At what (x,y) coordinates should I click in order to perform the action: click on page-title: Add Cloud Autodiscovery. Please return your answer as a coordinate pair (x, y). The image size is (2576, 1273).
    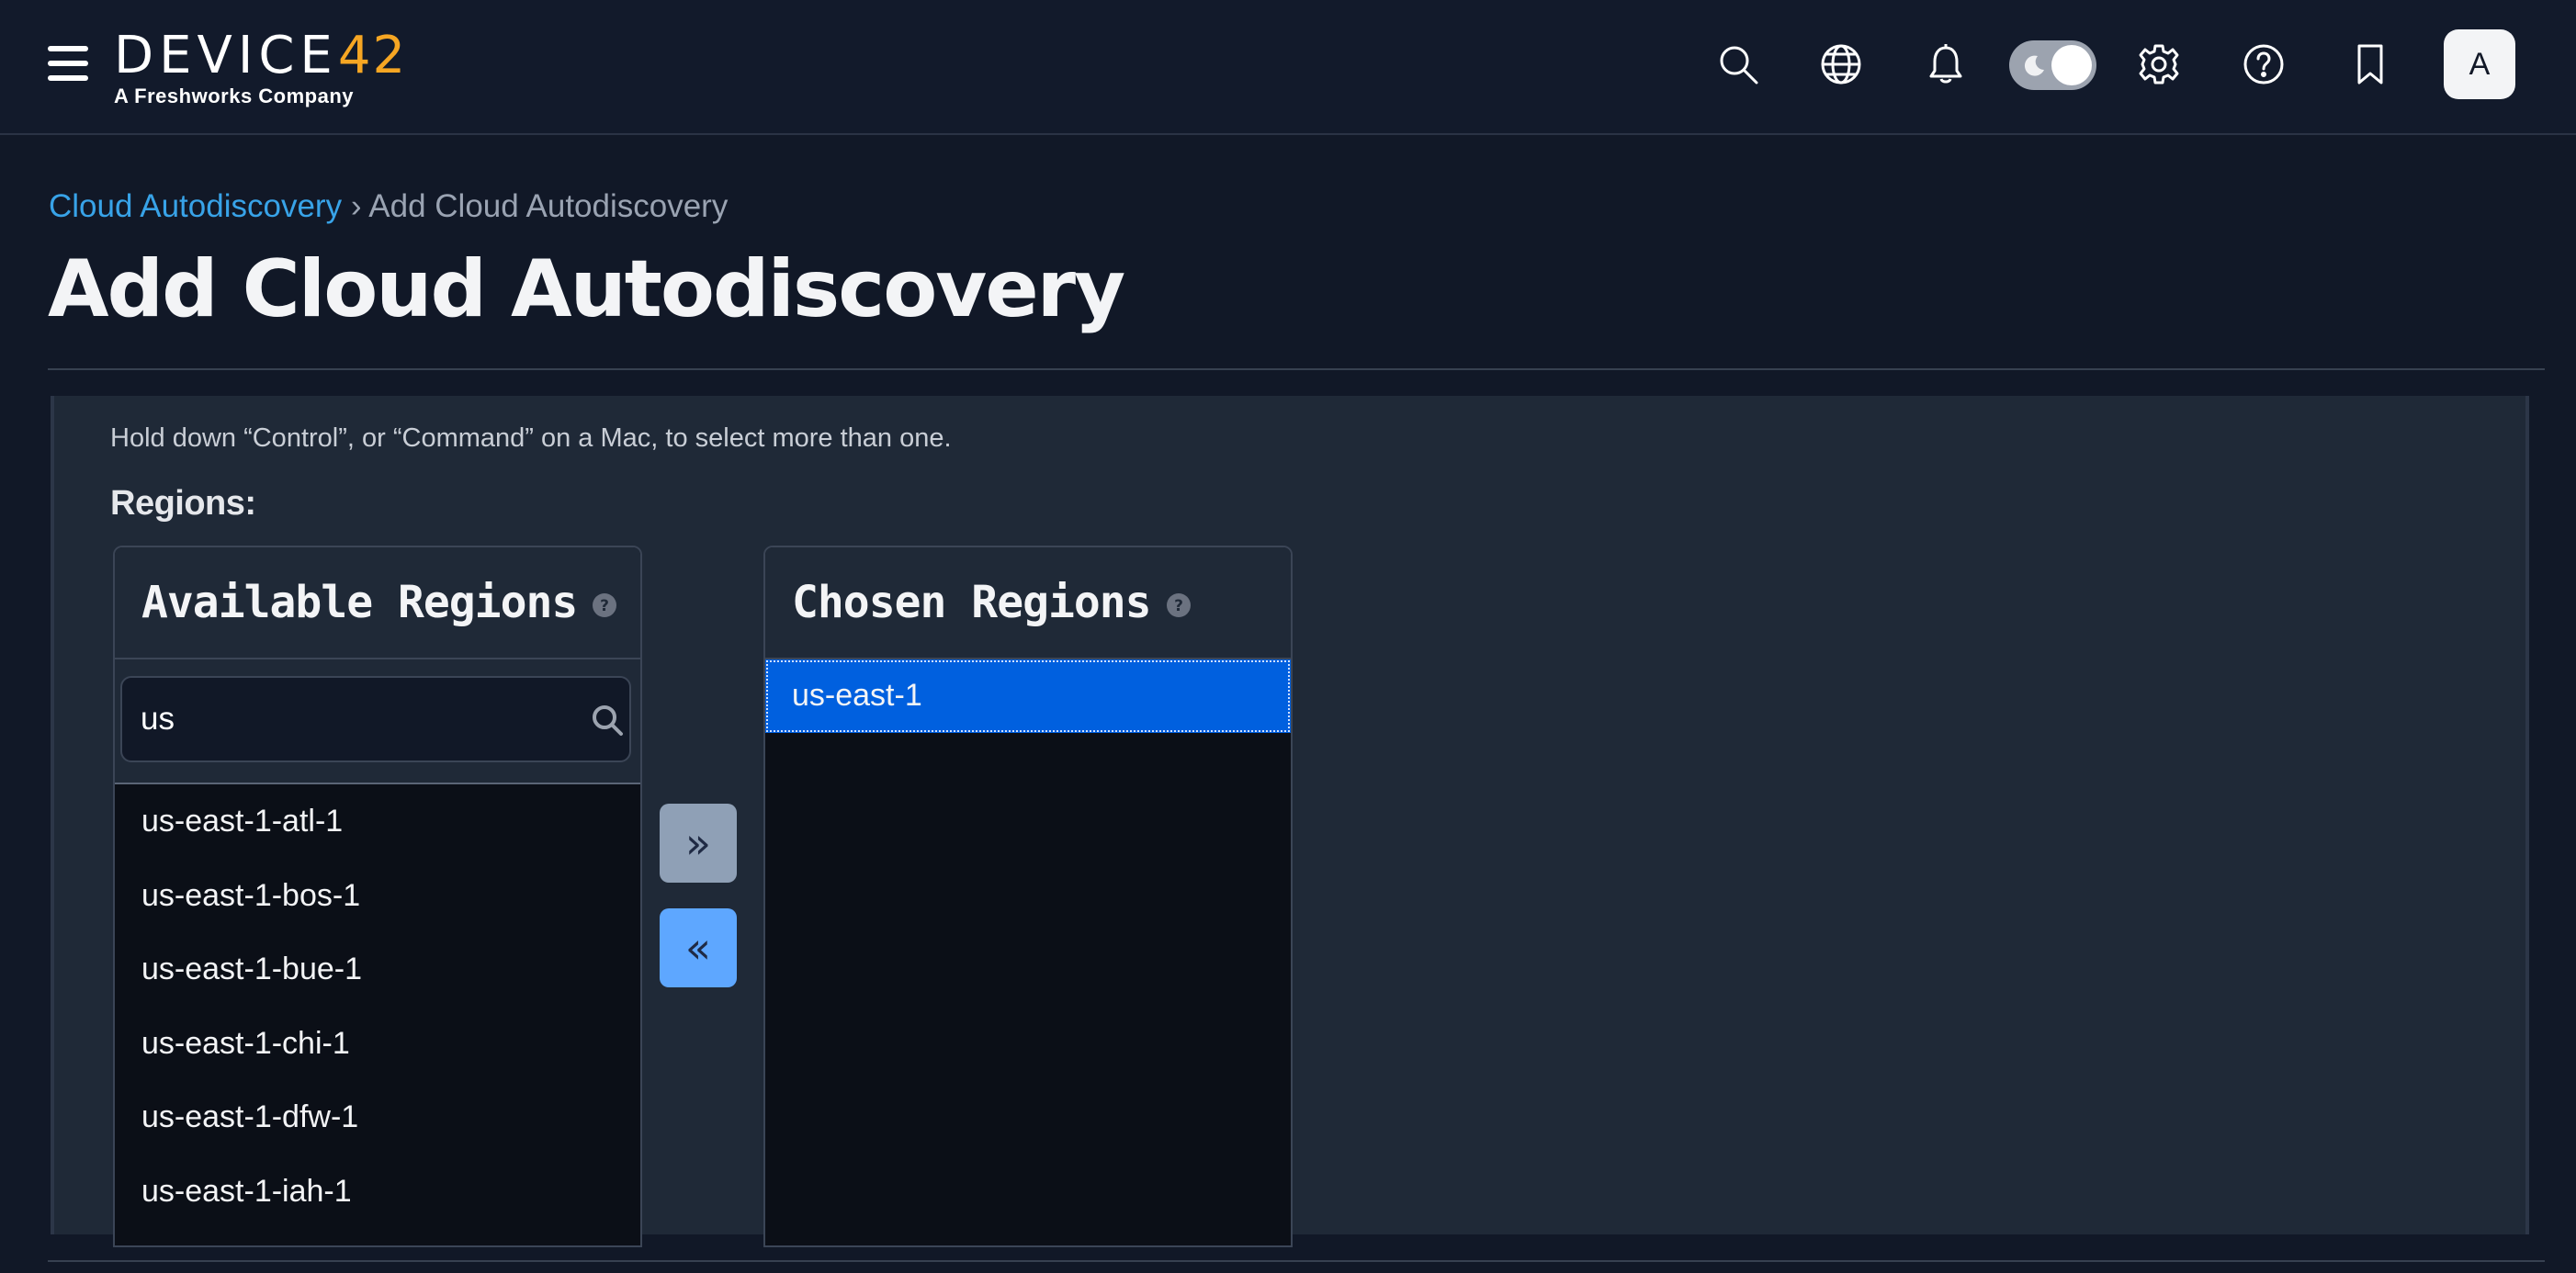
    Looking at the image, I should click on (586, 289).